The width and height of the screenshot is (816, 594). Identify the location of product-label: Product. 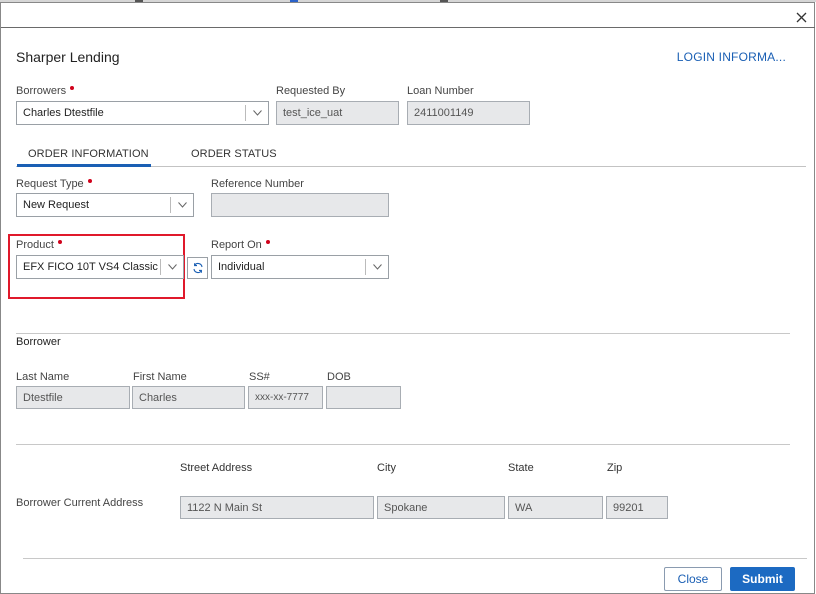
(39, 245).